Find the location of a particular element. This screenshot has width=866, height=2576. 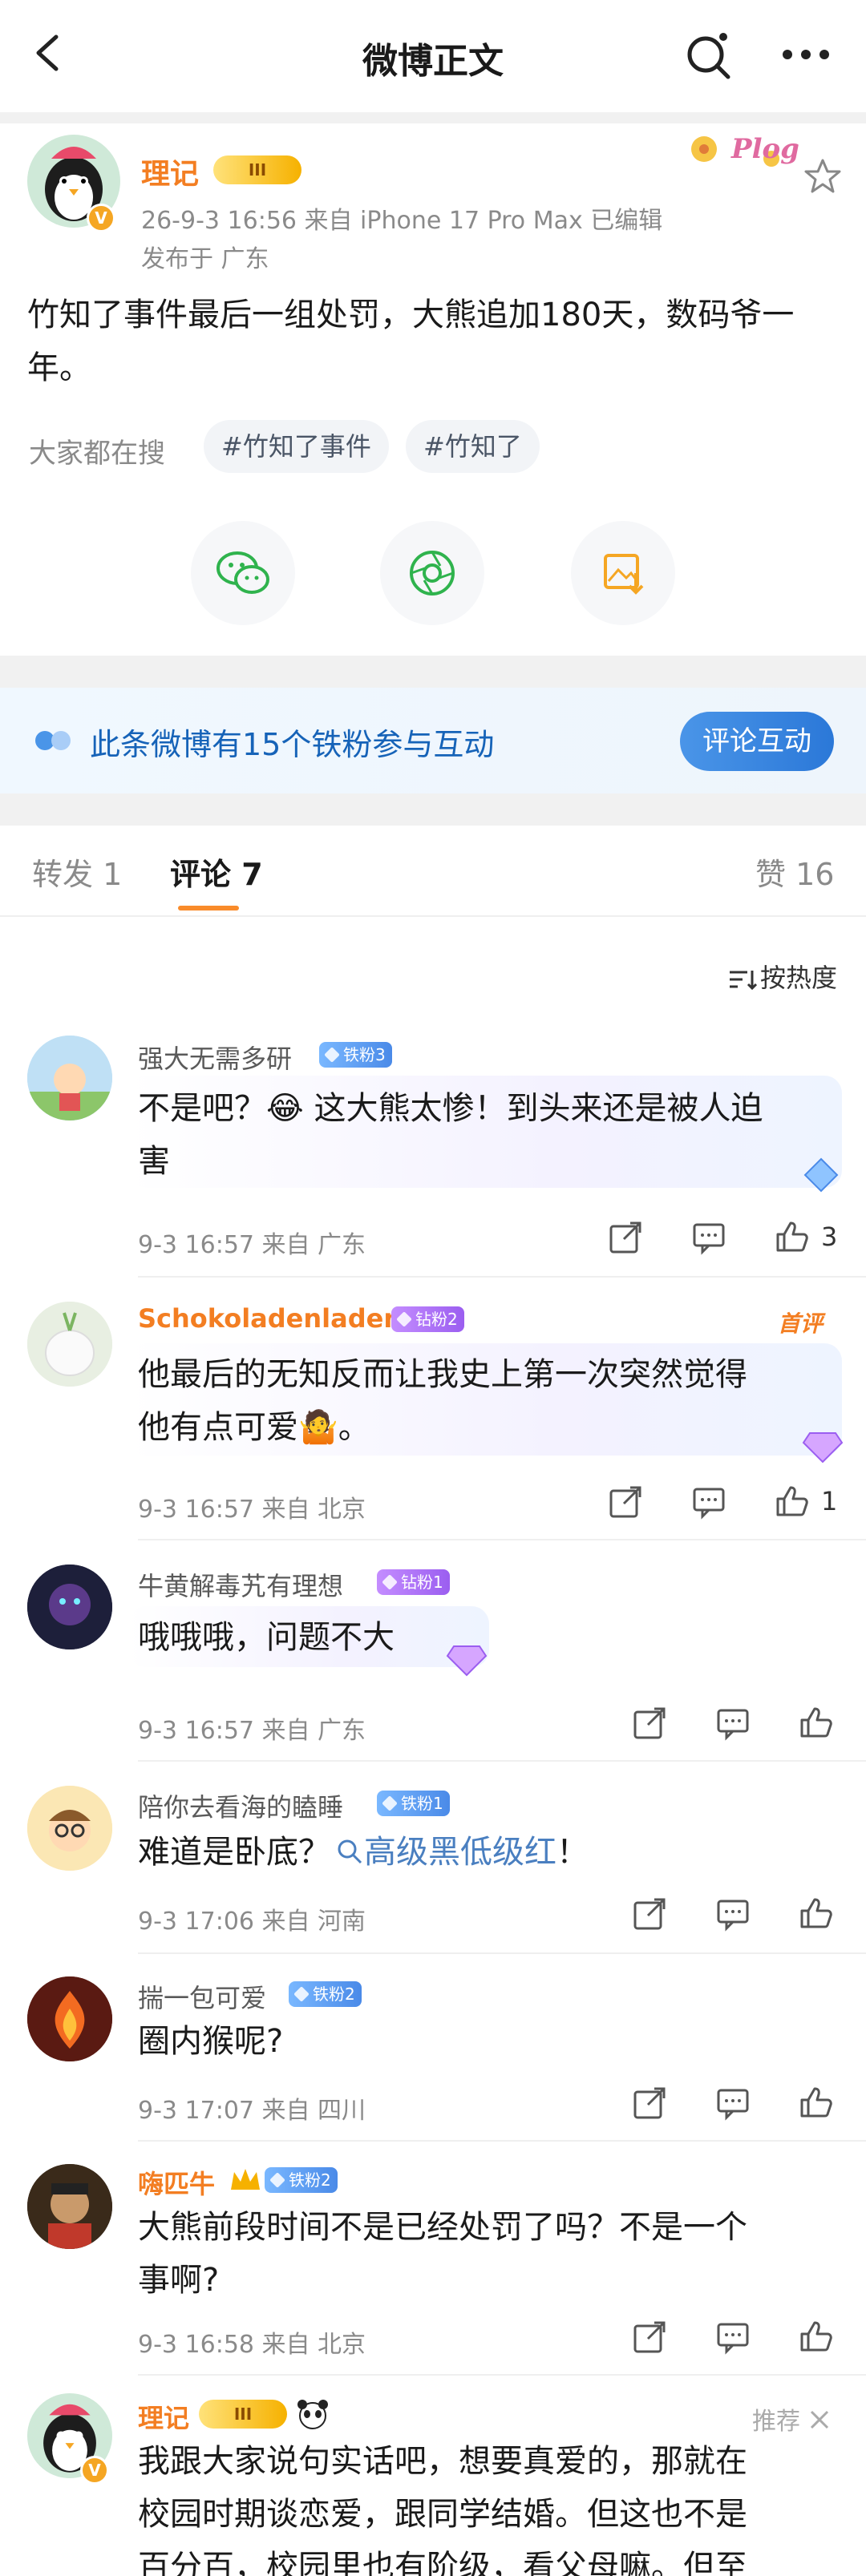

save-image-button is located at coordinates (623, 573).